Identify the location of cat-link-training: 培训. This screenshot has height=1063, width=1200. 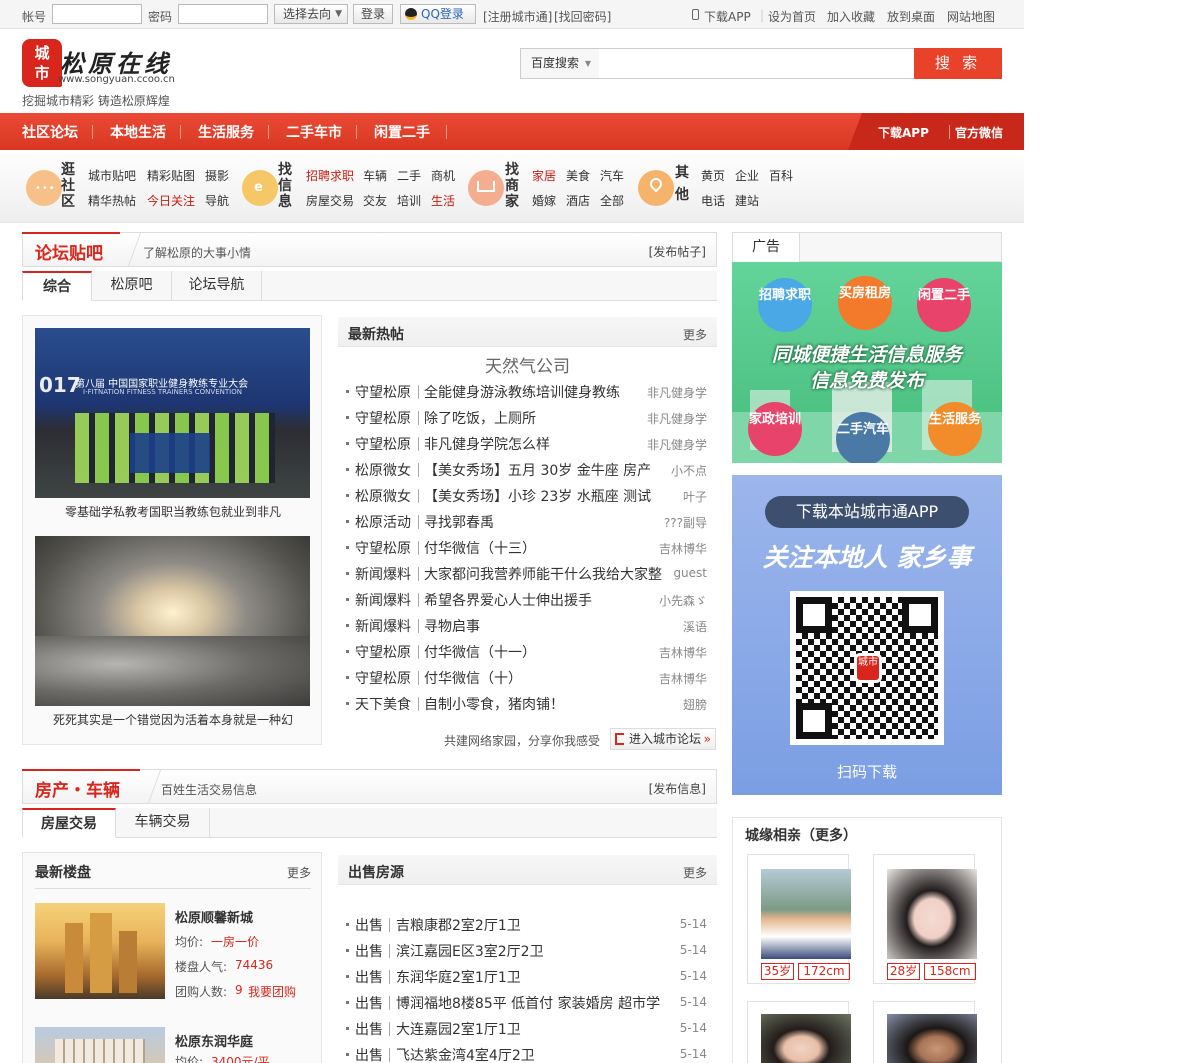
(409, 200).